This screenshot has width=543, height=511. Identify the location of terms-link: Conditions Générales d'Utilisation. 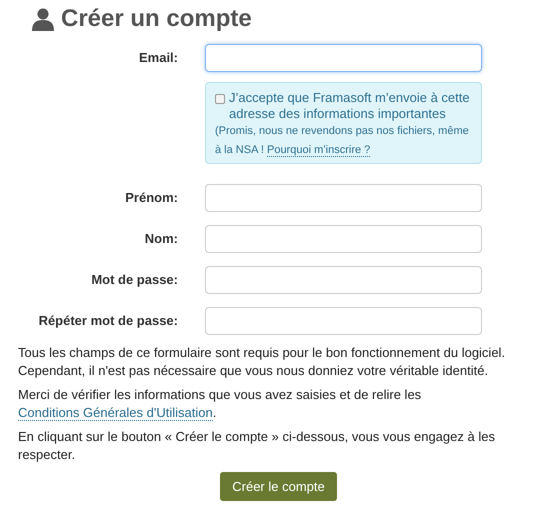
(115, 413).